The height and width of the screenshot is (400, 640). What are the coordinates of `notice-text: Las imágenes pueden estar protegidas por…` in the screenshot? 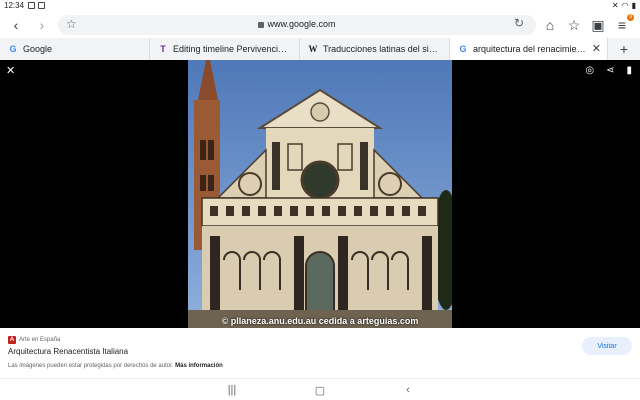 It's located at (91, 366).